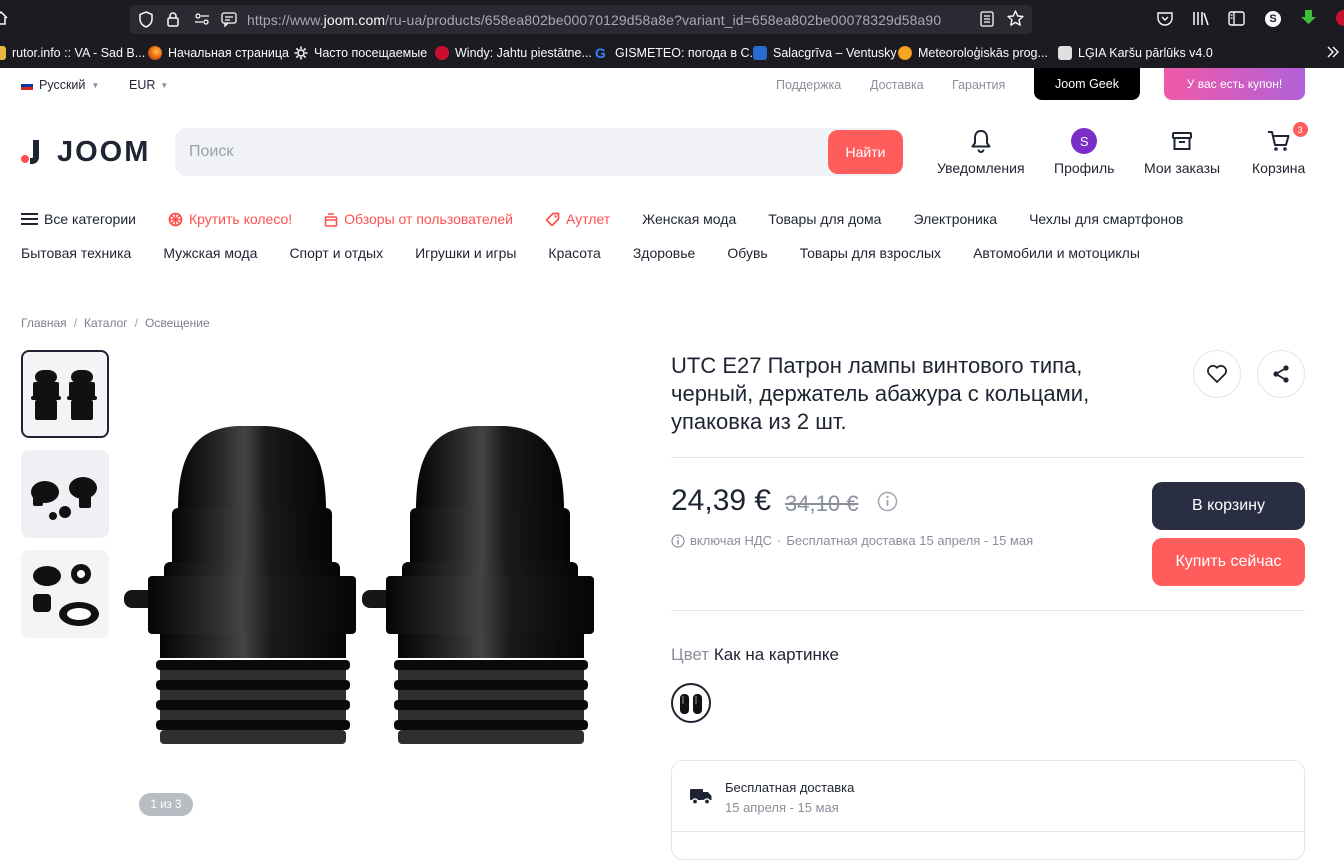  Describe the element at coordinates (1087, 84) in the screenshot. I see `joom-geek-button: Joom Geek` at that location.